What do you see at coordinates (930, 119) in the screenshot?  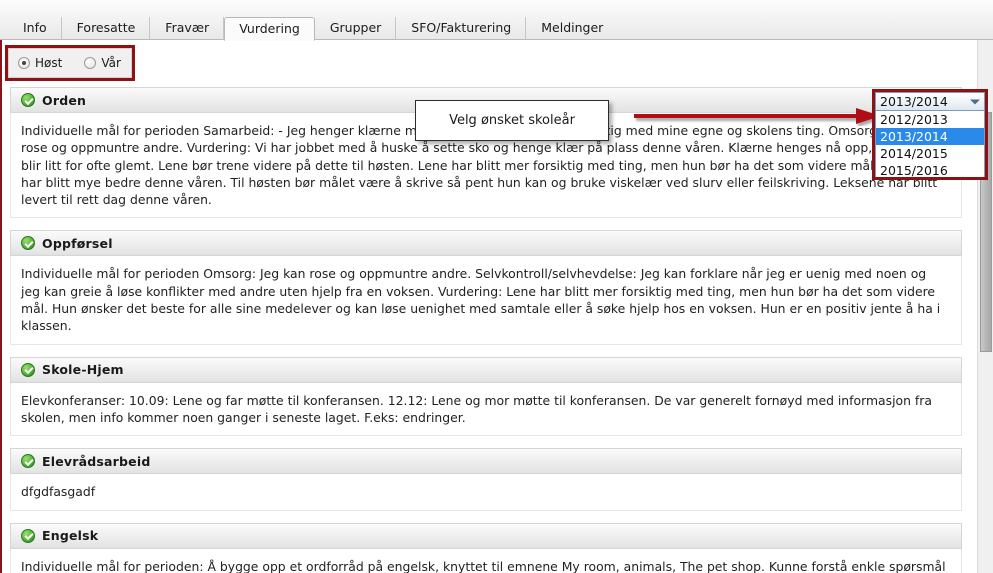 I see `school-year-option-2012-2013: 2012/2013` at bounding box center [930, 119].